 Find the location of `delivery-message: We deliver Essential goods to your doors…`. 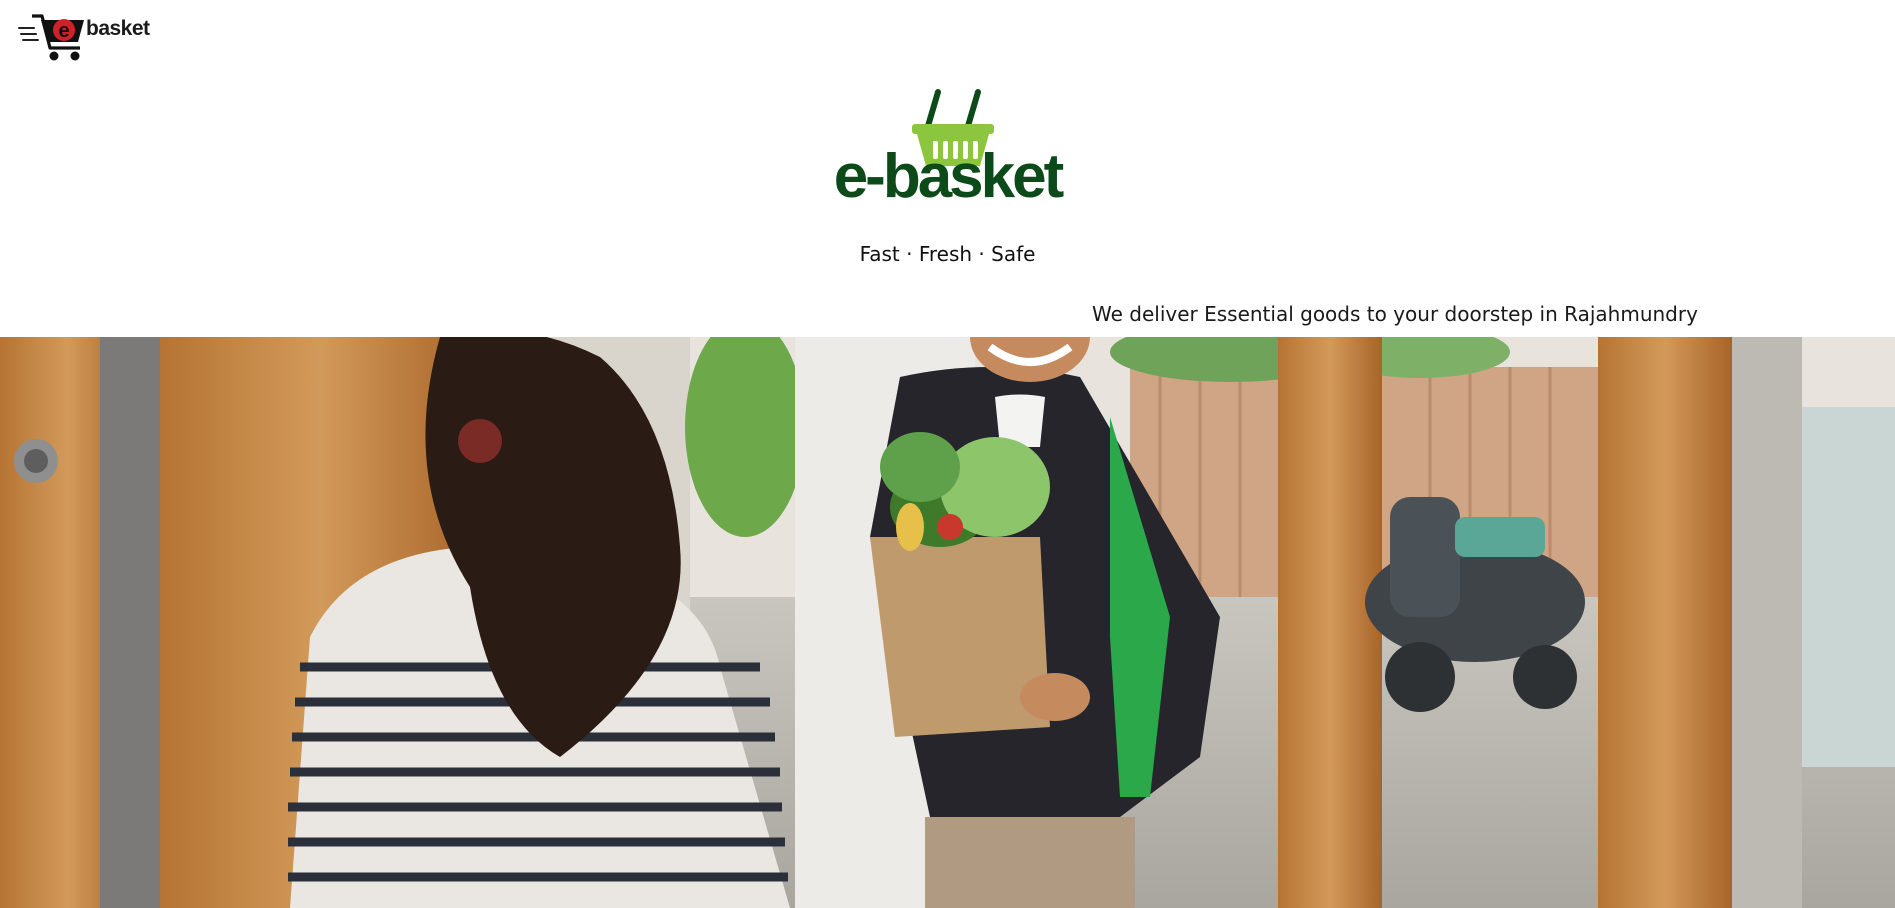

delivery-message: We deliver Essential goods to your doors… is located at coordinates (1395, 314).